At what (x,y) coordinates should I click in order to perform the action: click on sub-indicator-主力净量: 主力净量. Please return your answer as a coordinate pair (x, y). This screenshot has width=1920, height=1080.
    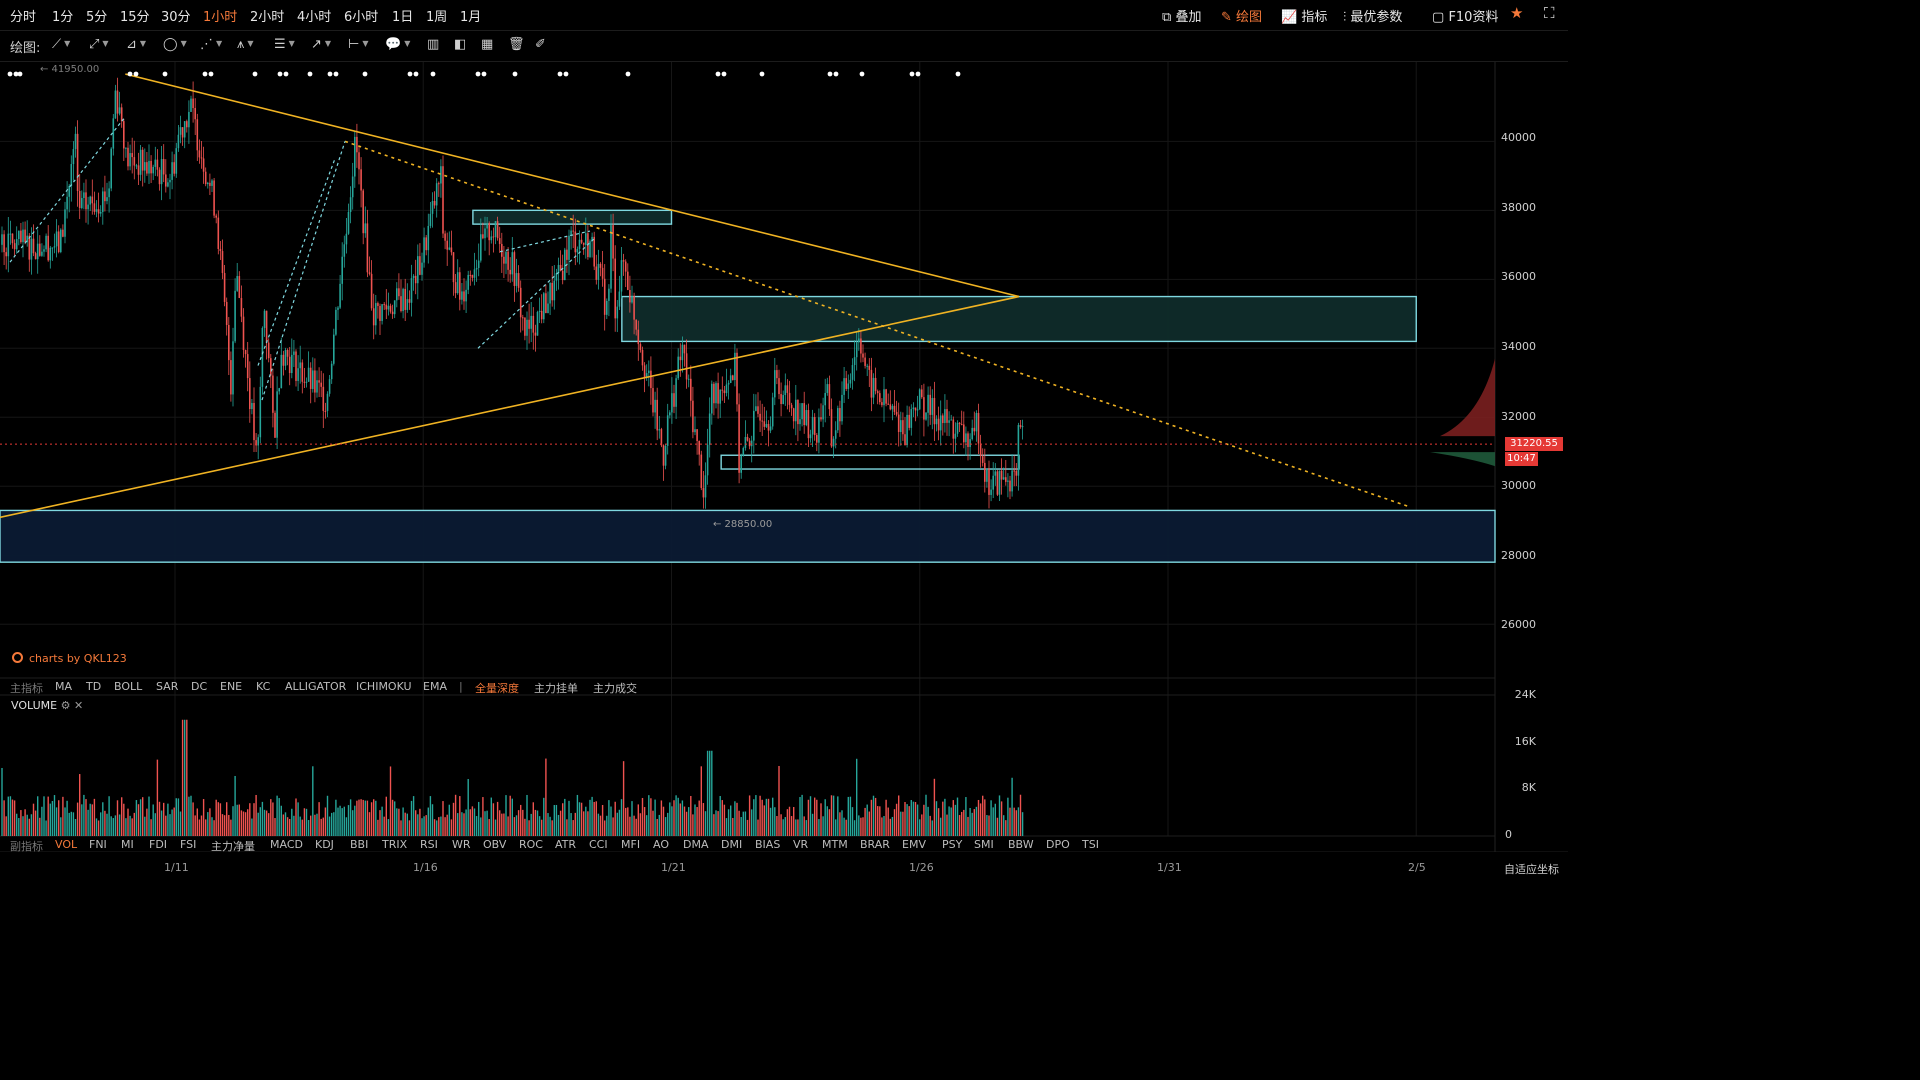
    Looking at the image, I should click on (233, 846).